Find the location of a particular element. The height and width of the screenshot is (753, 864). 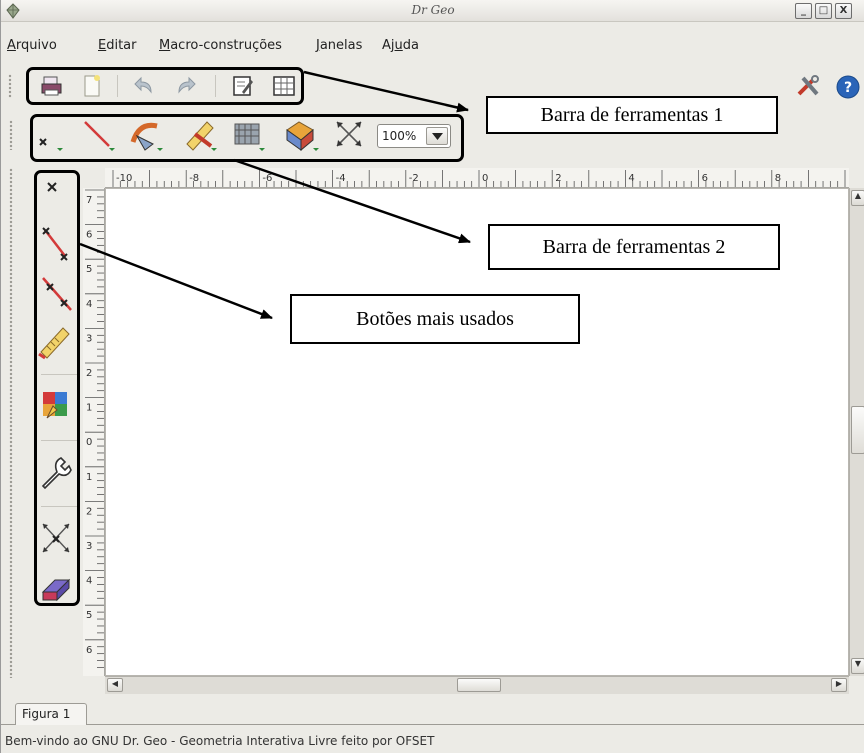

vertical-ruler: 7 6 5 4 3 2 1 0 1 2 3 4 5 6 is located at coordinates (94, 432).